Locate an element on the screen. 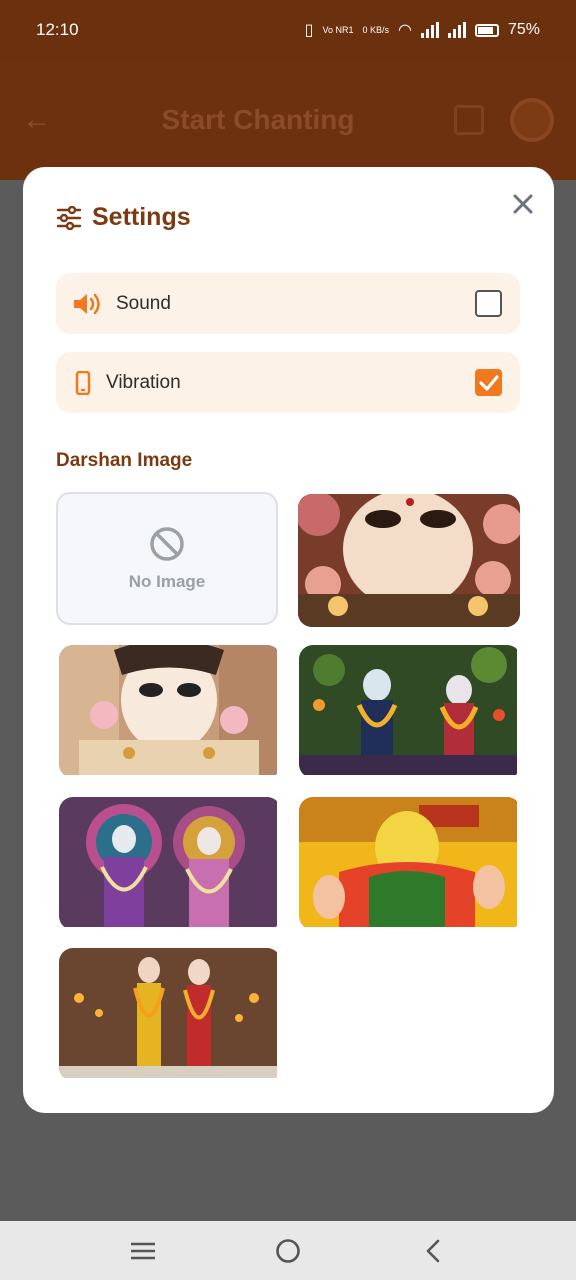 The height and width of the screenshot is (1280, 576). sound-checkbox is located at coordinates (488, 303).